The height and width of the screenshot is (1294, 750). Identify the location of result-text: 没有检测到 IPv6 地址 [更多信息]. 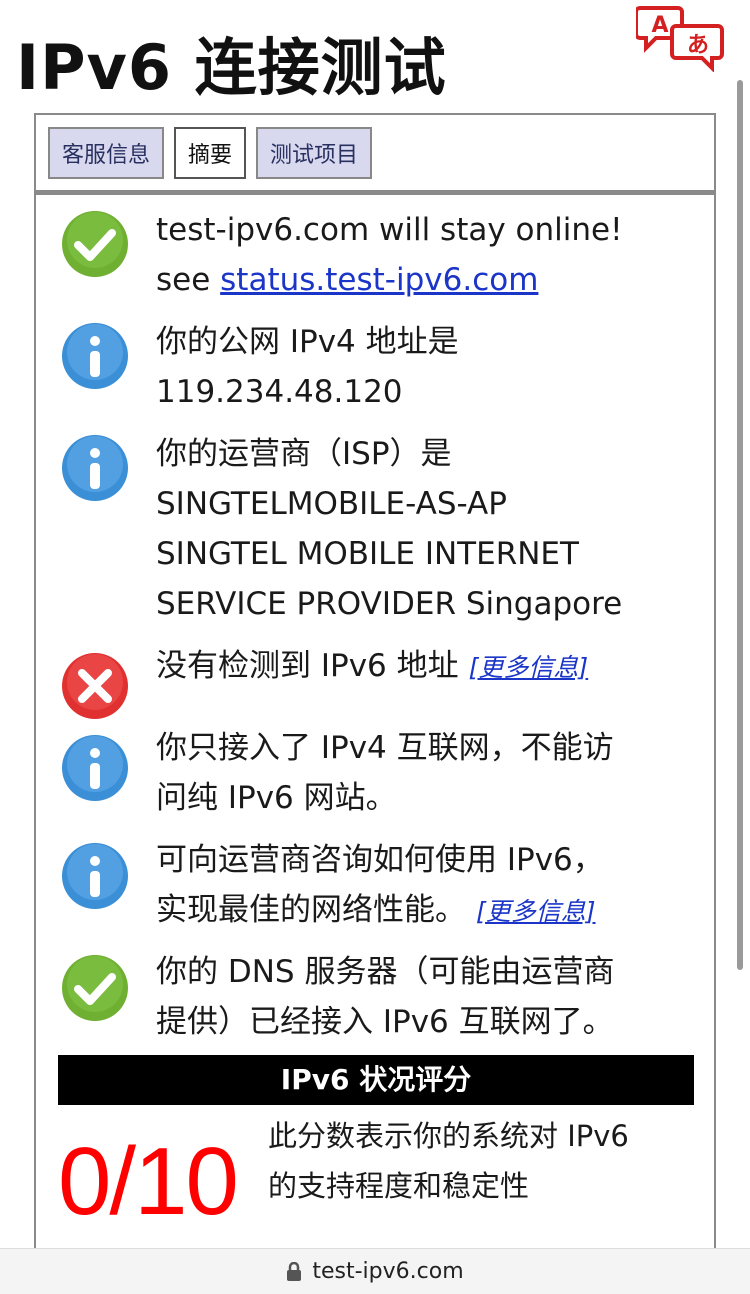
(372, 666).